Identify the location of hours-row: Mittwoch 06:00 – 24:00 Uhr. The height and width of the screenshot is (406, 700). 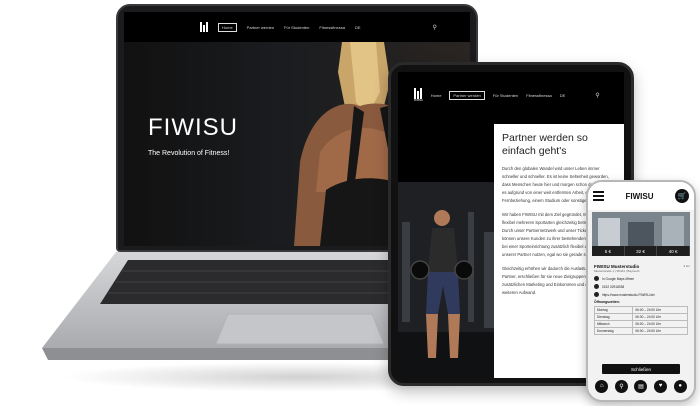
(640, 324).